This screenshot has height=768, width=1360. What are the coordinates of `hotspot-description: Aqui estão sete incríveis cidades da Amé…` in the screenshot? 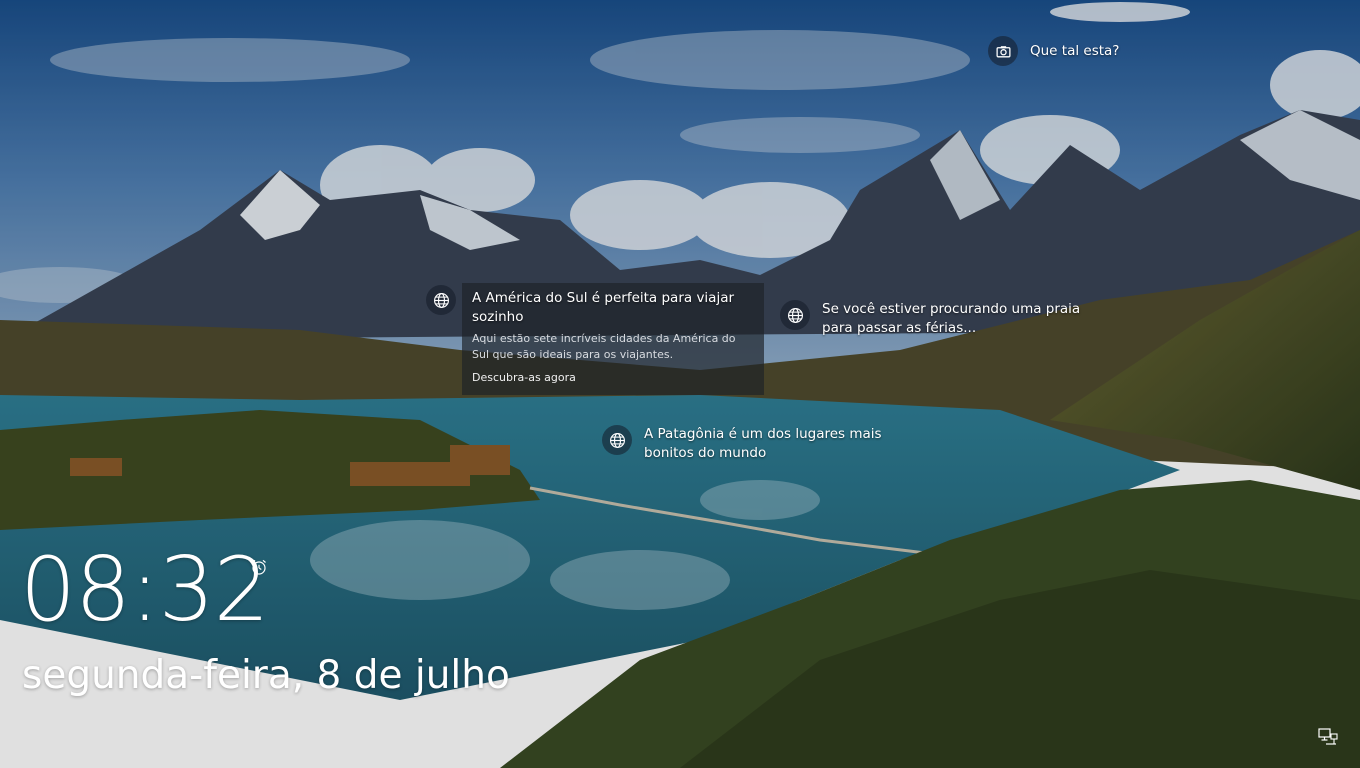 It's located at (604, 346).